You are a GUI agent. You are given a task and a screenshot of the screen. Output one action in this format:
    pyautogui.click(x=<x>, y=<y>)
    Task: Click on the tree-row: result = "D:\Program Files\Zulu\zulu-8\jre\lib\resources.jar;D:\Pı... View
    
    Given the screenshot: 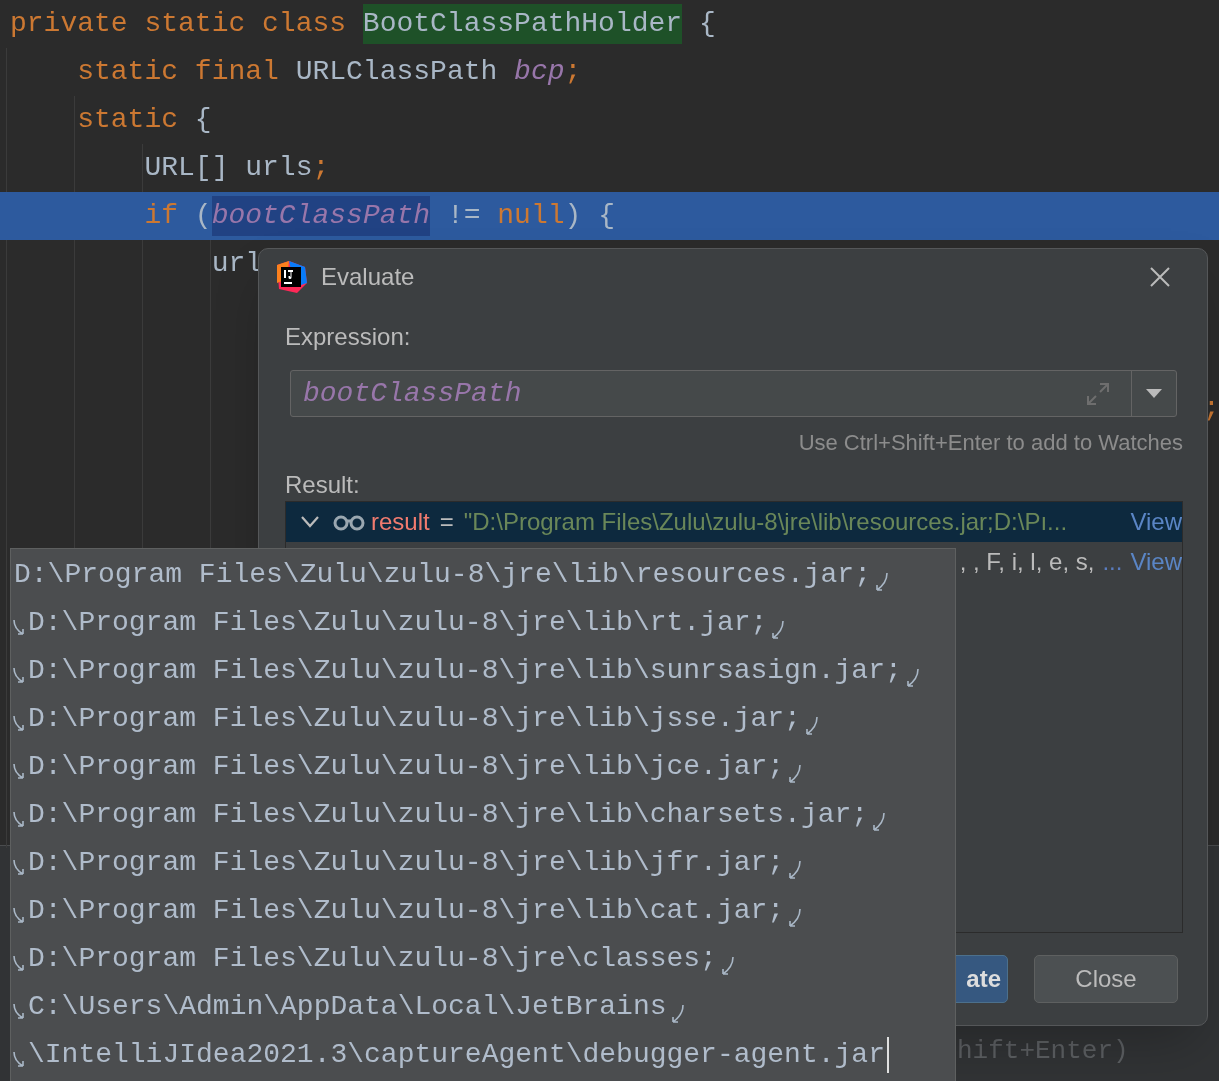 What is the action you would take?
    pyautogui.click(x=734, y=522)
    